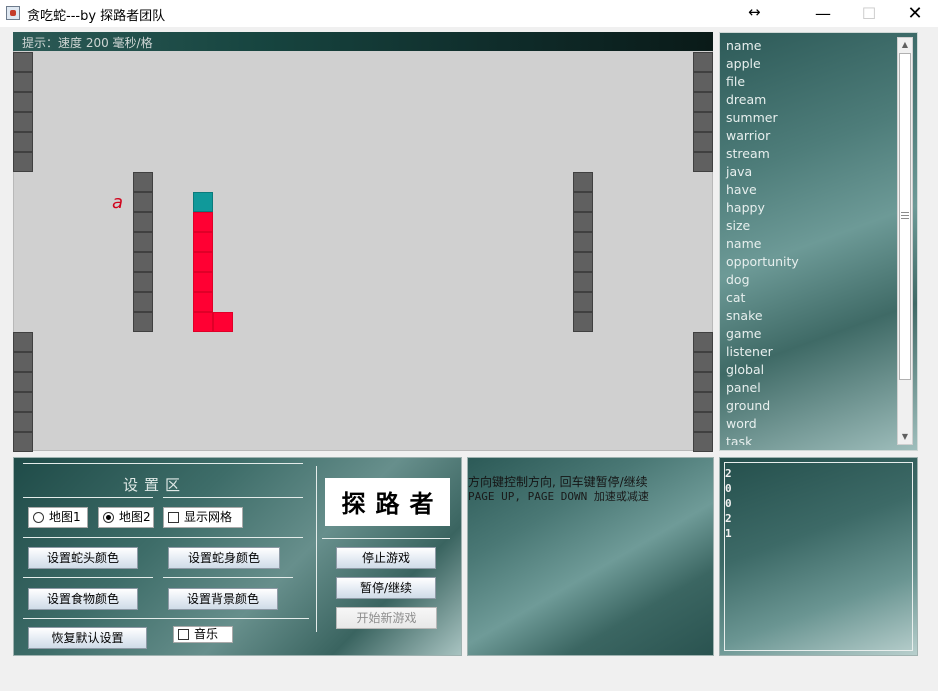  What do you see at coordinates (96, 16) in the screenshot?
I see `window-title: 贪吃蛇---by 探路者团队` at bounding box center [96, 16].